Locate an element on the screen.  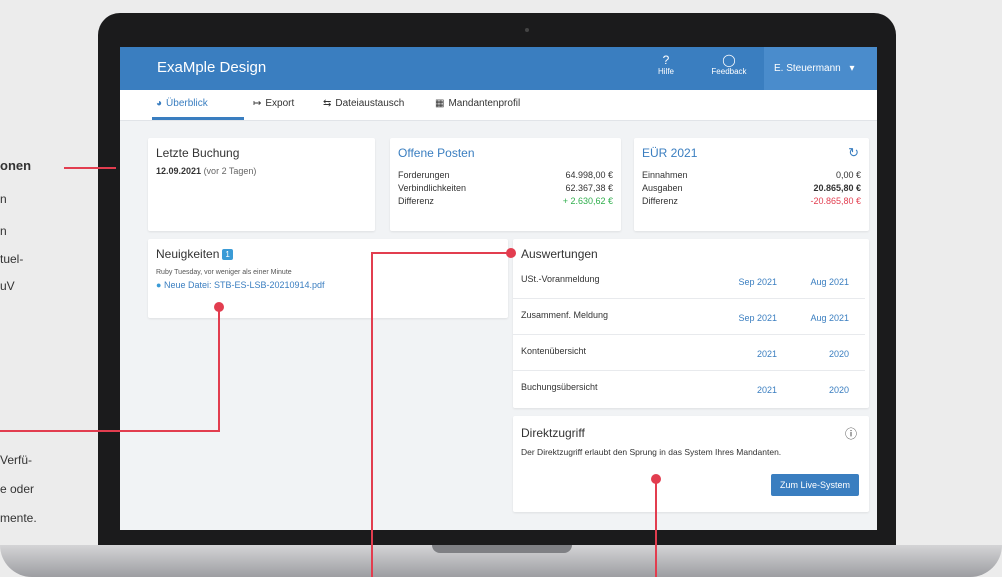
tab-file-exchange: ⇆ Dateiaustausch is located at coordinates (363, 103).